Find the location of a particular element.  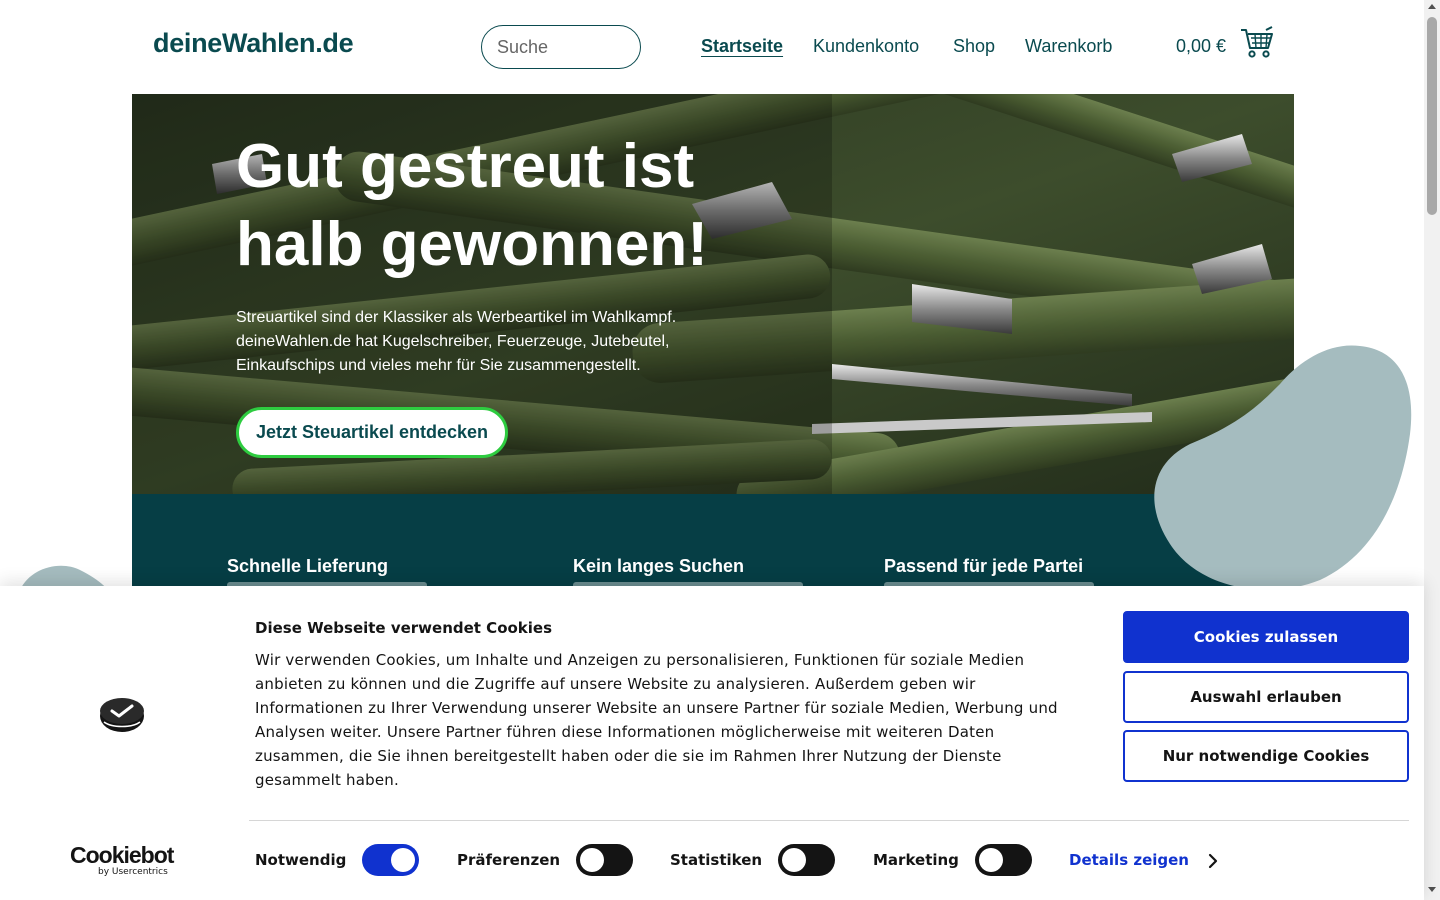

scroll-down-arrow-icon is located at coordinates (1432, 889).